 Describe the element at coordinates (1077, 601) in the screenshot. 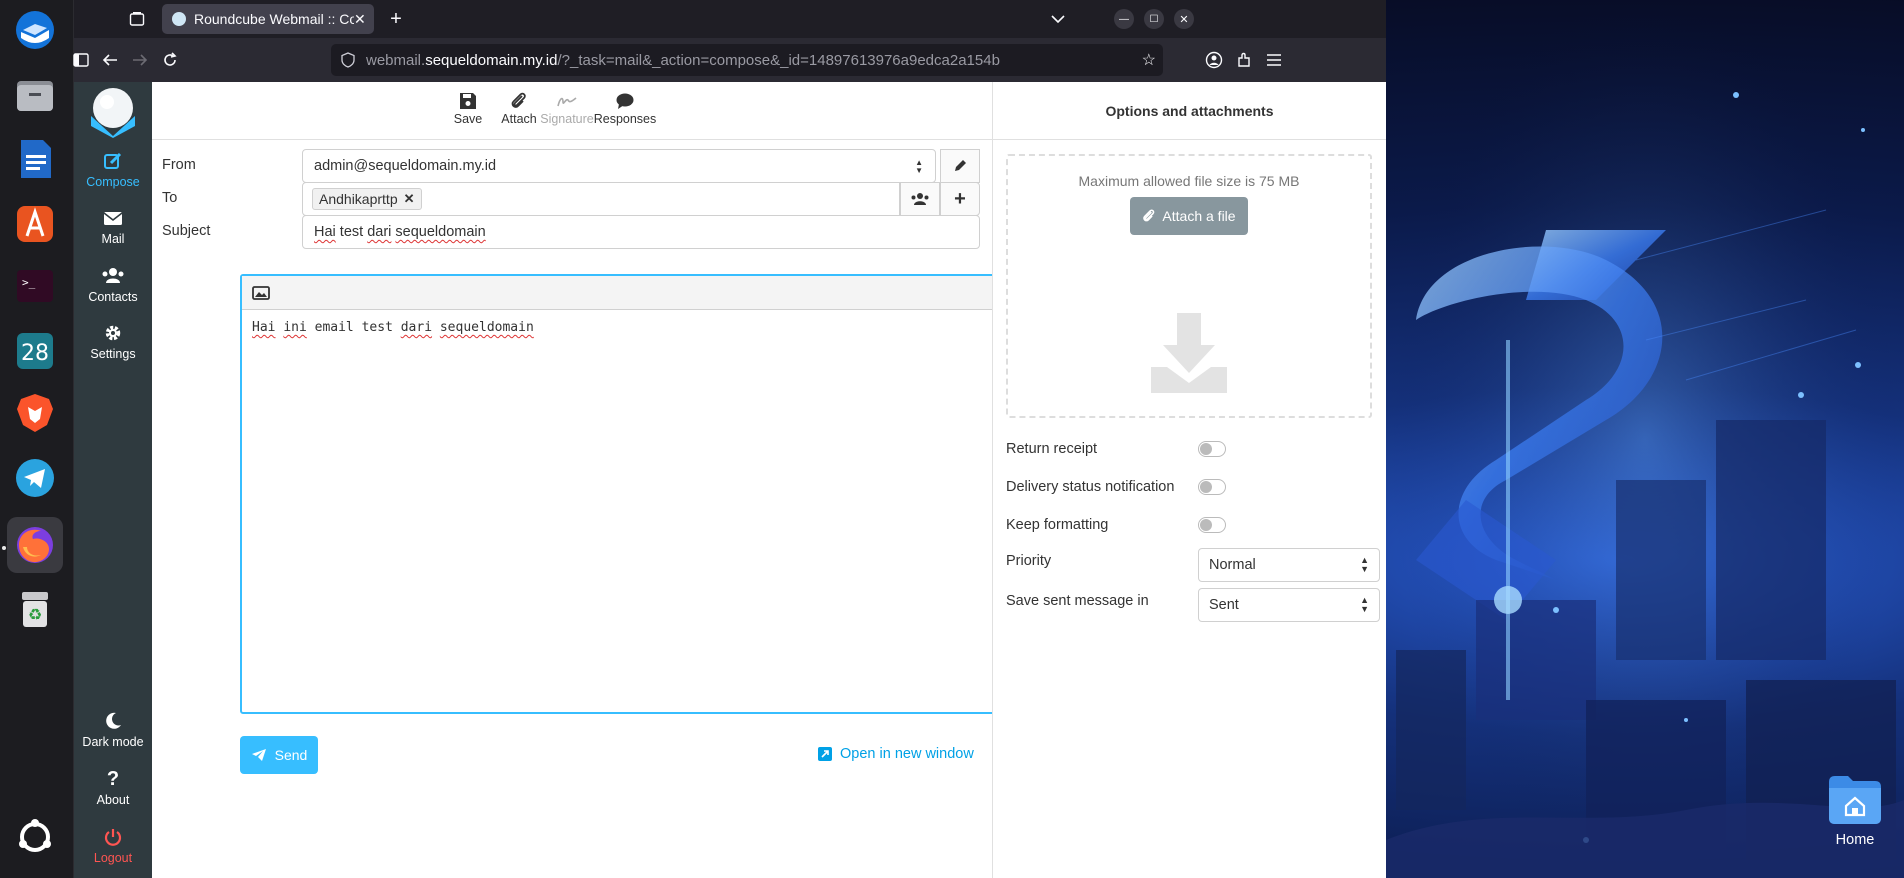

I see `save-sent-label: Save sent message in` at that location.